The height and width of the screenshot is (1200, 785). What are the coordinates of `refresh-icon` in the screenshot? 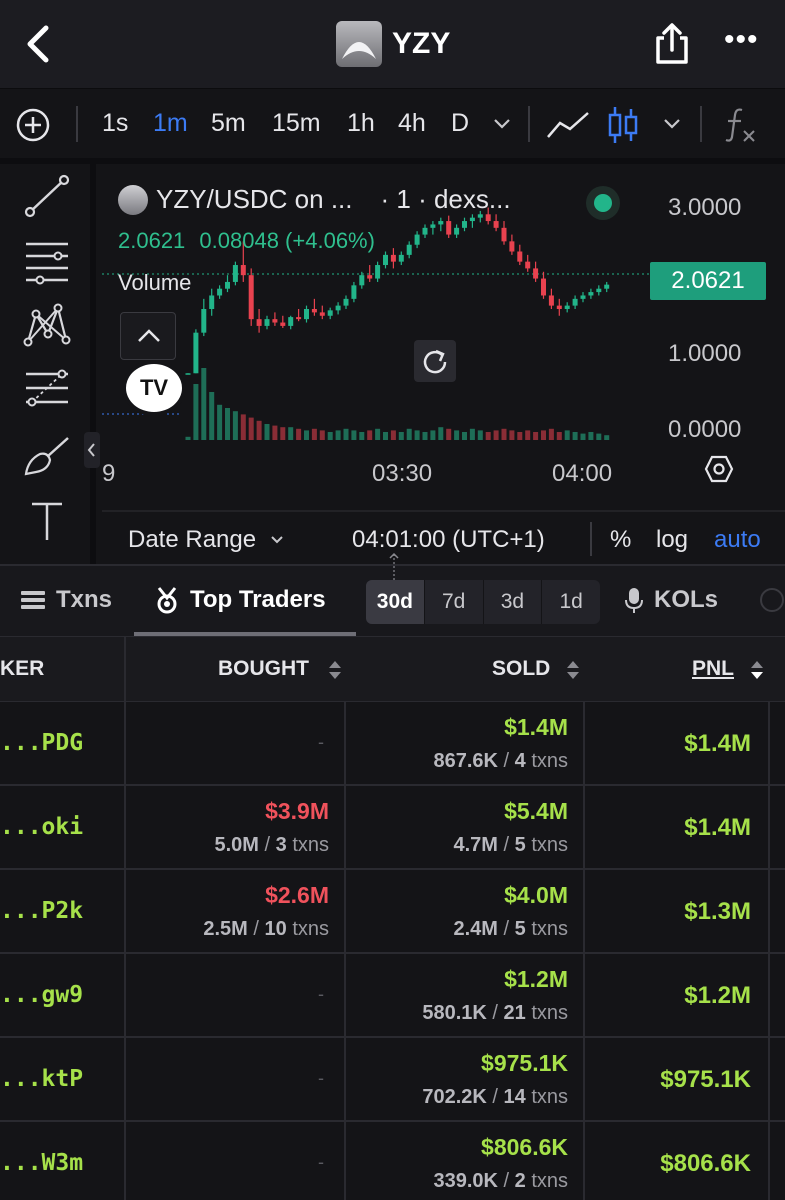 It's located at (435, 361).